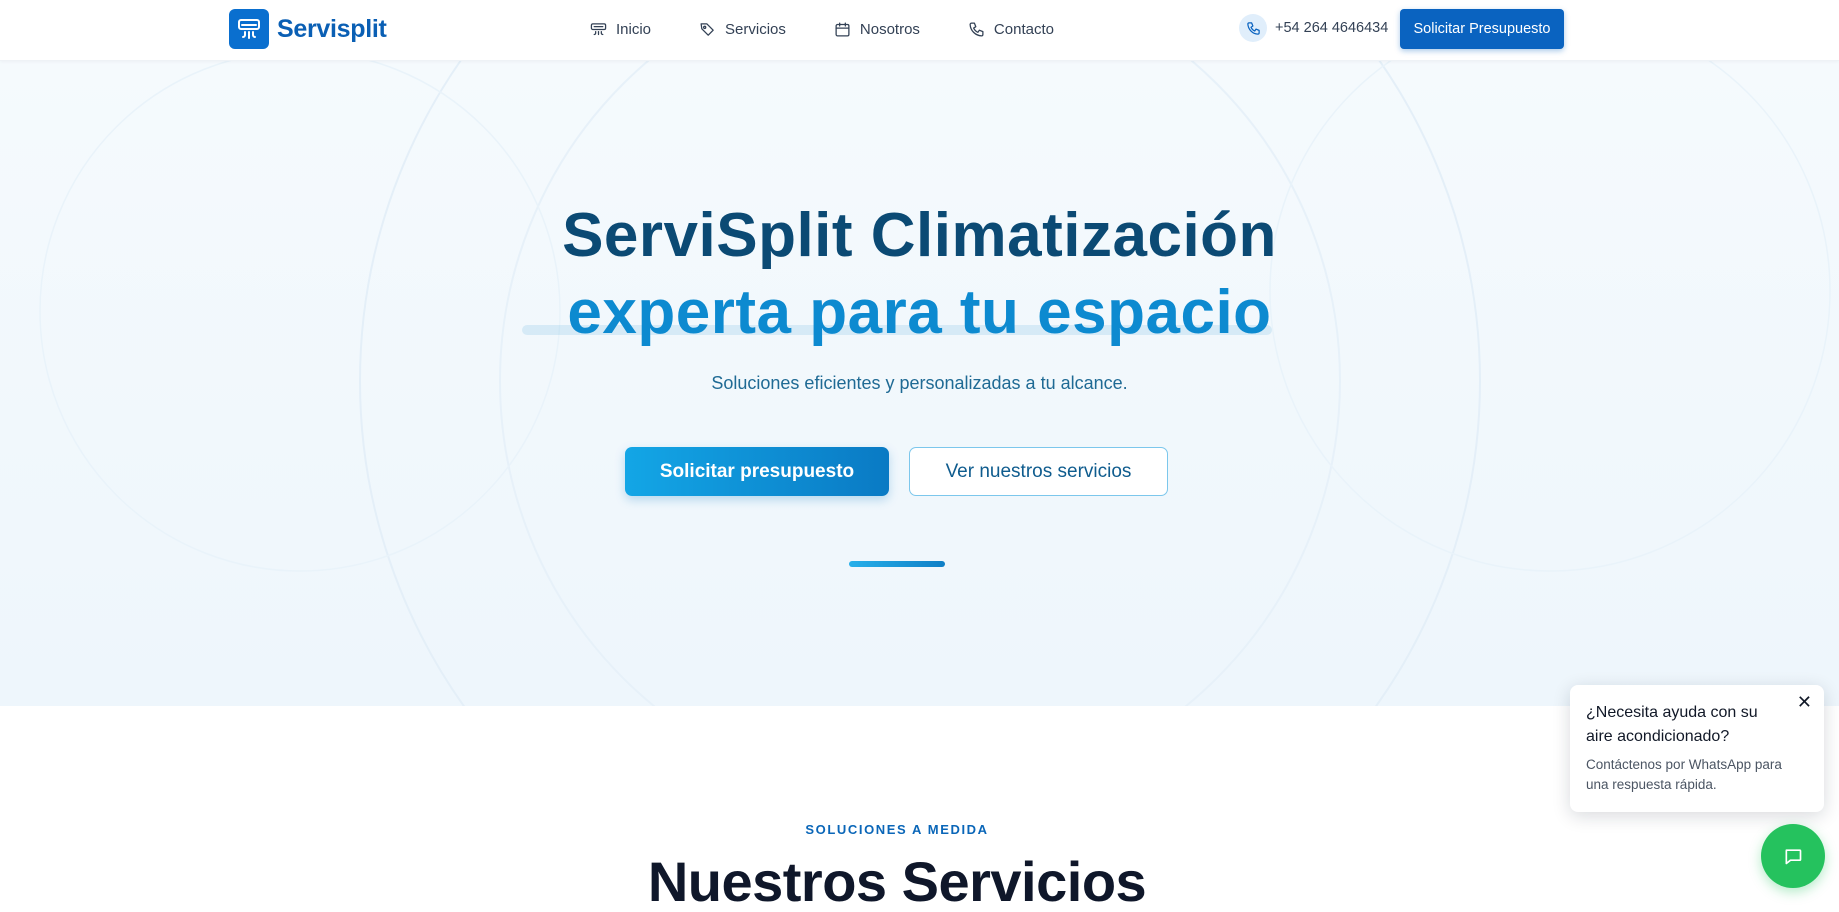 The width and height of the screenshot is (1839, 912). I want to click on main-nav: Inicio Servicios Nosotros Contacto, so click(846, 29).